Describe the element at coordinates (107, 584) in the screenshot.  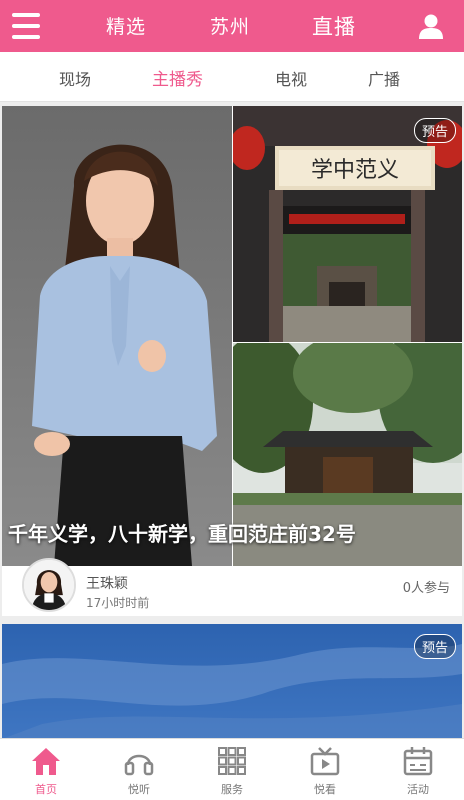
I see `anchor-name: 王珠颖` at that location.